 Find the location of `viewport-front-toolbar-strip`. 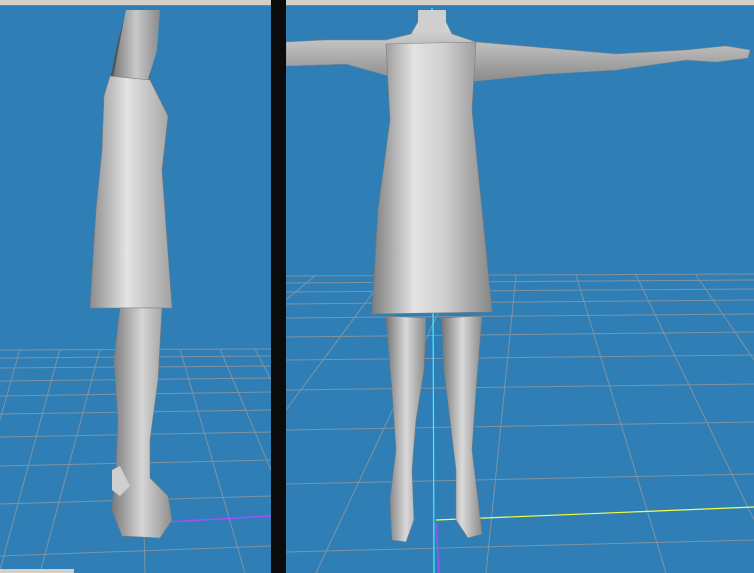

viewport-front-toolbar-strip is located at coordinates (520, 3).